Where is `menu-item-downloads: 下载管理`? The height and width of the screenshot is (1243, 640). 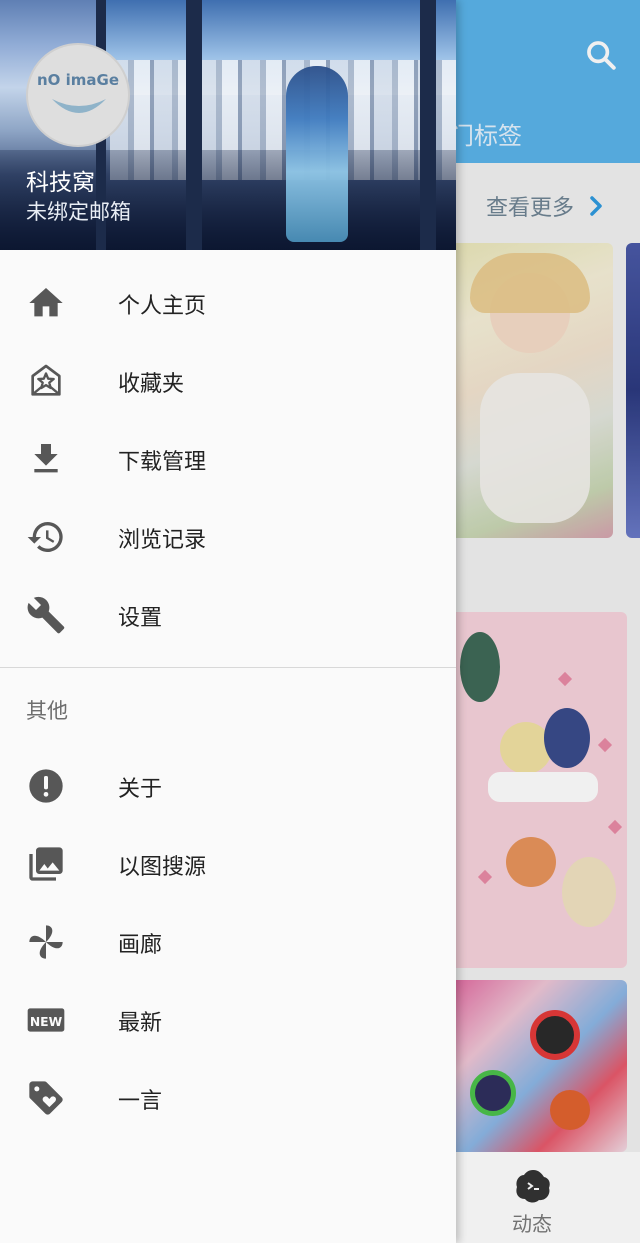
menu-item-downloads: 下载管理 is located at coordinates (228, 459).